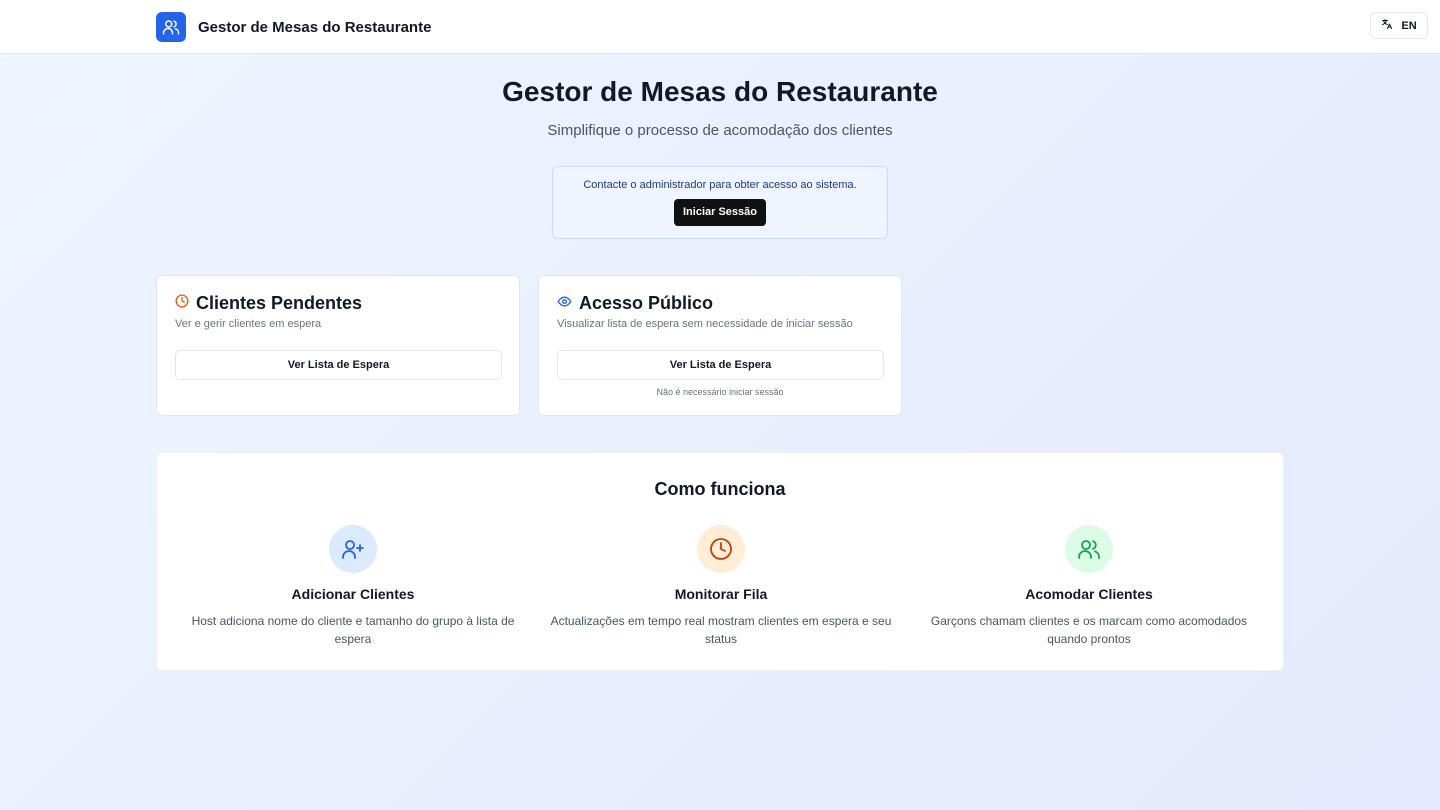  Describe the element at coordinates (1387, 25) in the screenshot. I see `translate-icon` at that location.